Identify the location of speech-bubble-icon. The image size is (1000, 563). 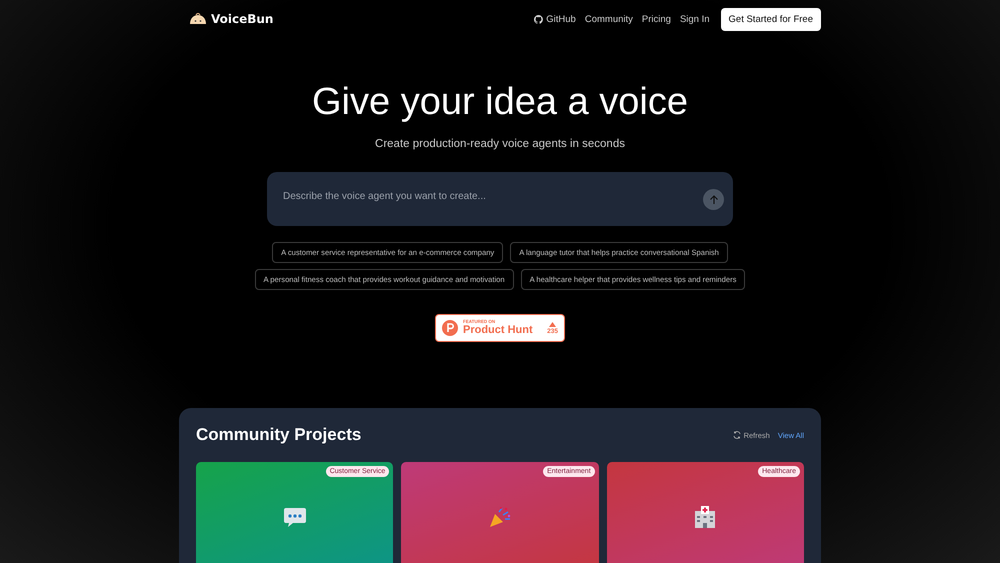
(295, 517).